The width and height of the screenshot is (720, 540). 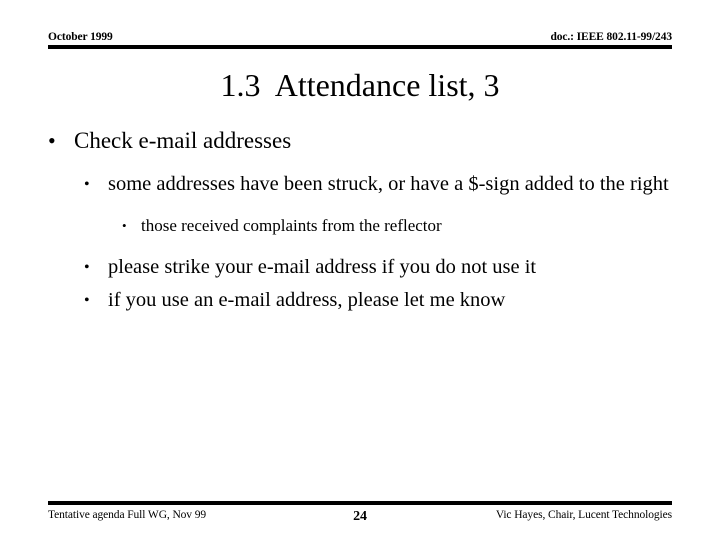 I want to click on slide-title: 1.3 Attendance list, 3, so click(x=360, y=85).